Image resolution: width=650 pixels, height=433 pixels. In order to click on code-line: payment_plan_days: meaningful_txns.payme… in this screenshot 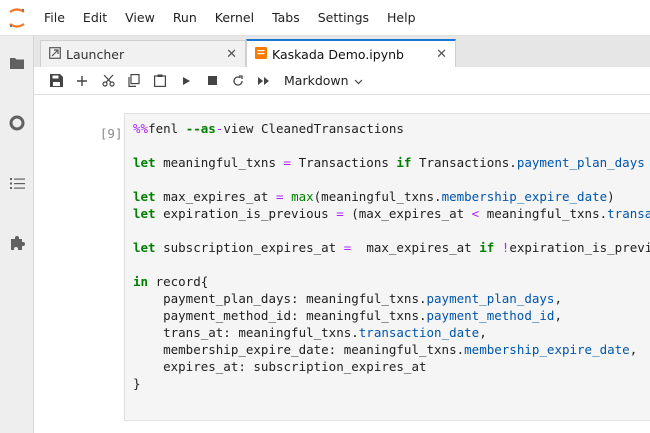, I will do `click(347, 298)`.